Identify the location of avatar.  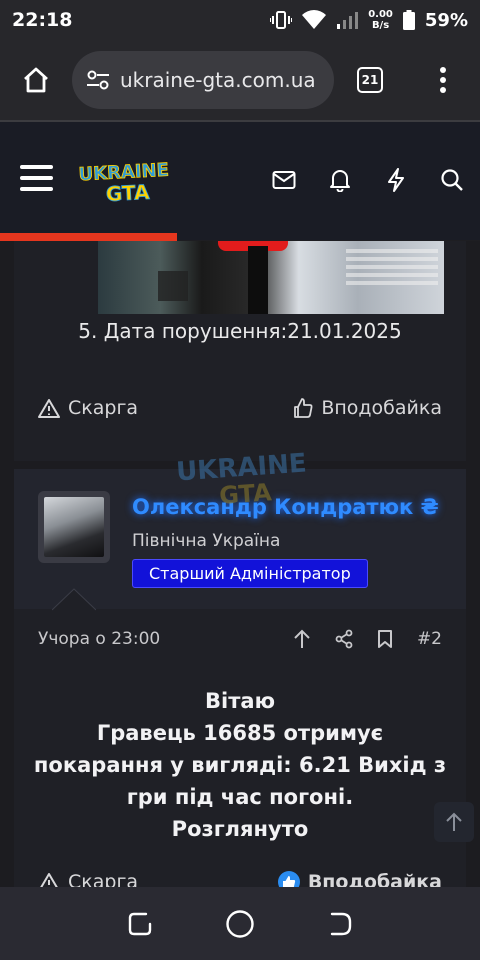
(74, 527).